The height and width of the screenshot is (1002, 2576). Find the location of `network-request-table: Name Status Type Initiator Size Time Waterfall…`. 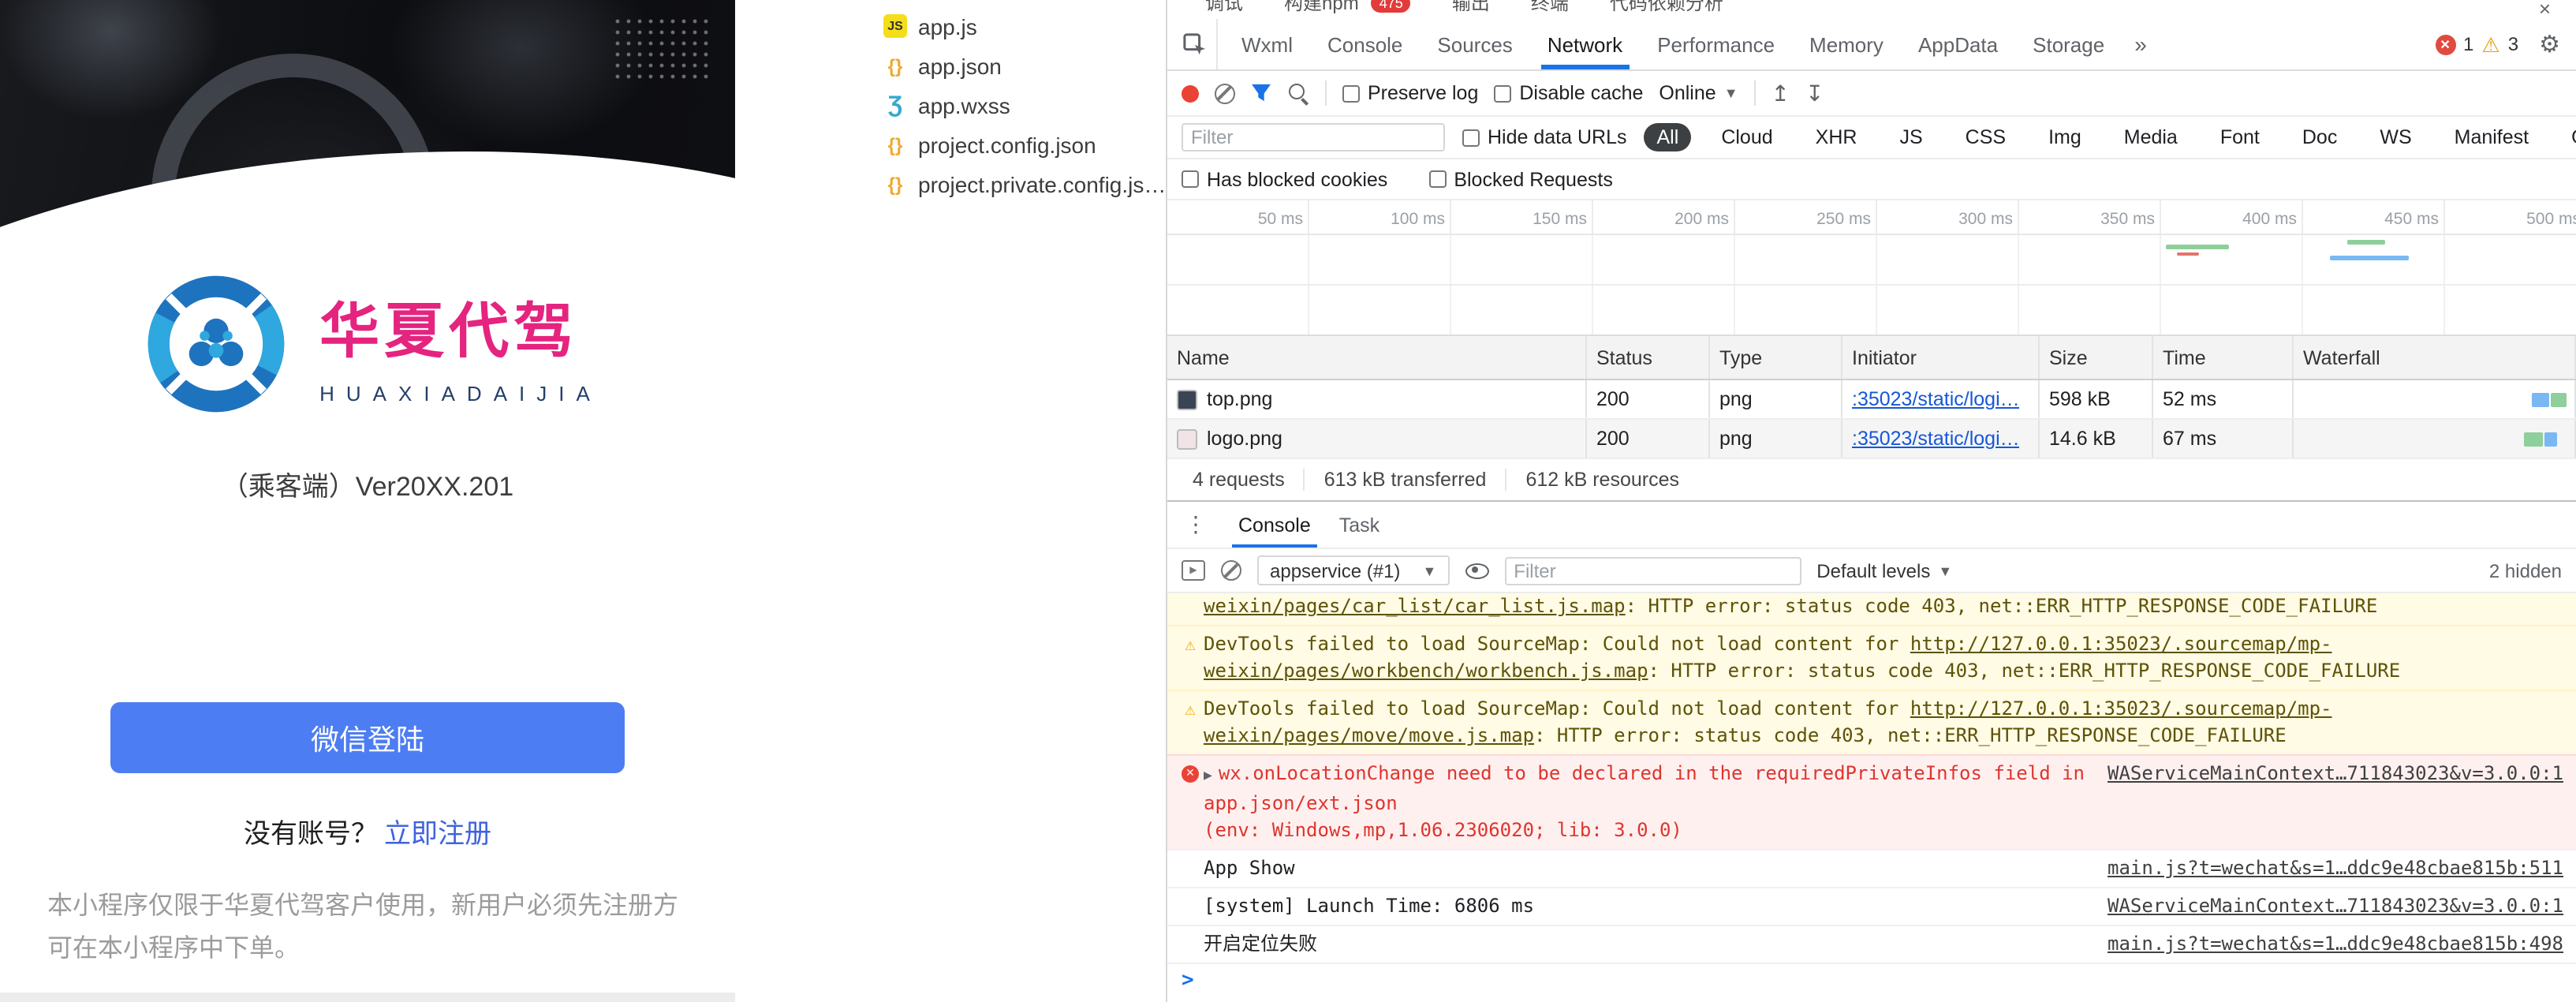

network-request-table: Name Status Type Initiator Size Time Waterfall… is located at coordinates (1871, 397).